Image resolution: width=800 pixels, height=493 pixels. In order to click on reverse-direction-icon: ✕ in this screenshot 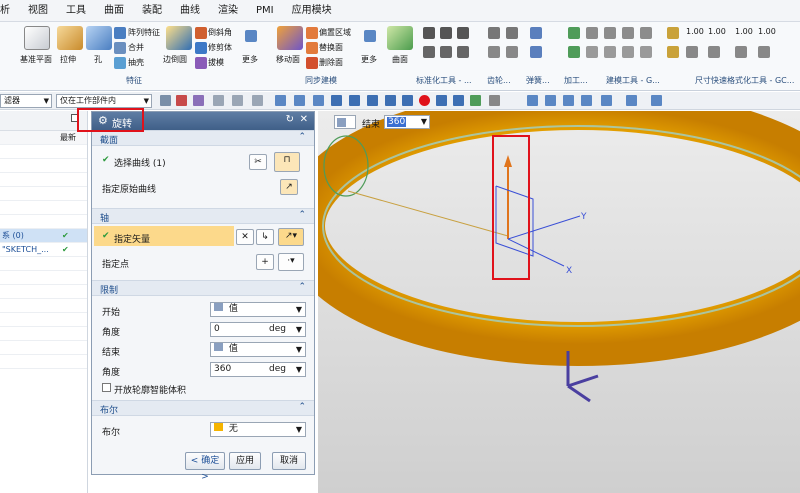, I will do `click(245, 237)`.